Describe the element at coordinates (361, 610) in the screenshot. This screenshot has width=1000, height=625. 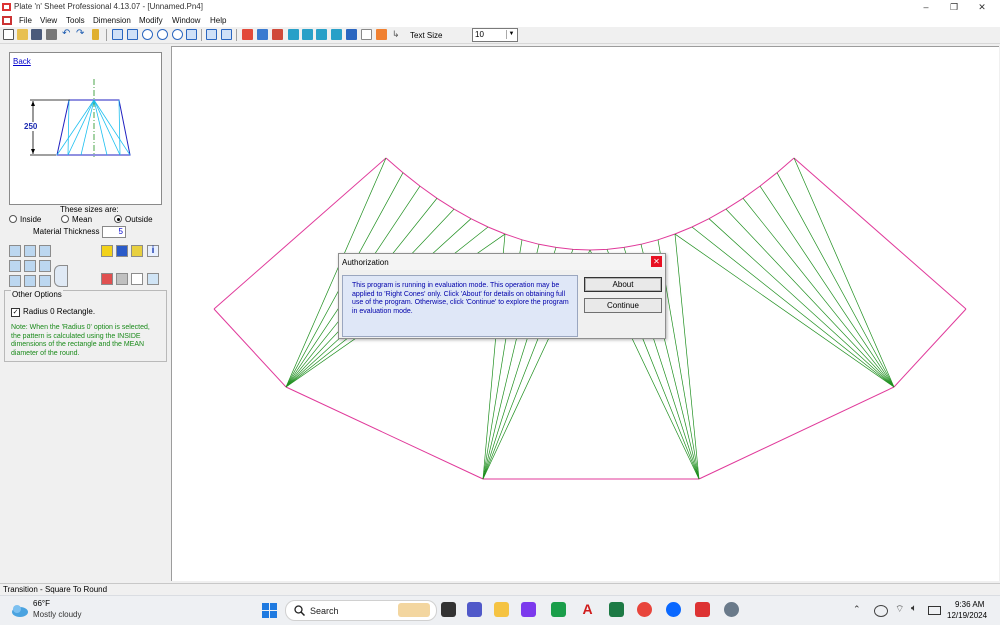
I see `taskbar-search: Search` at that location.